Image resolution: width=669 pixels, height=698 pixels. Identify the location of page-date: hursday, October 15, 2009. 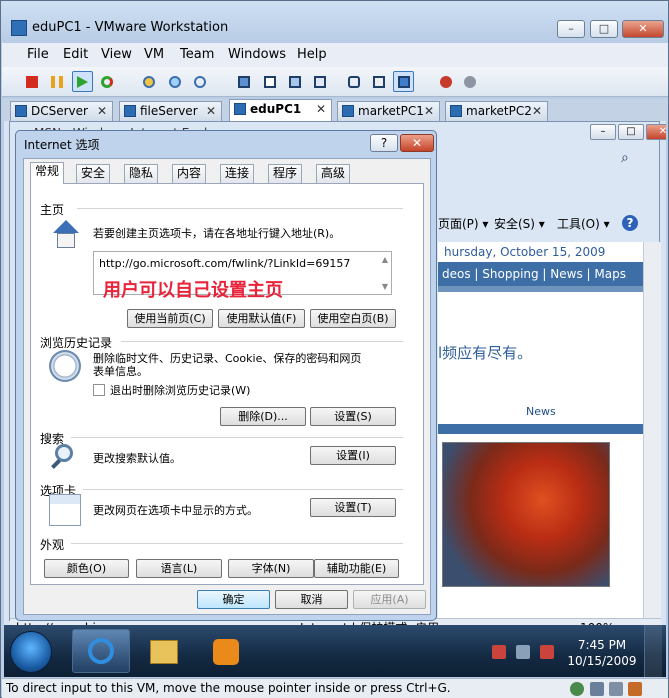
(525, 252).